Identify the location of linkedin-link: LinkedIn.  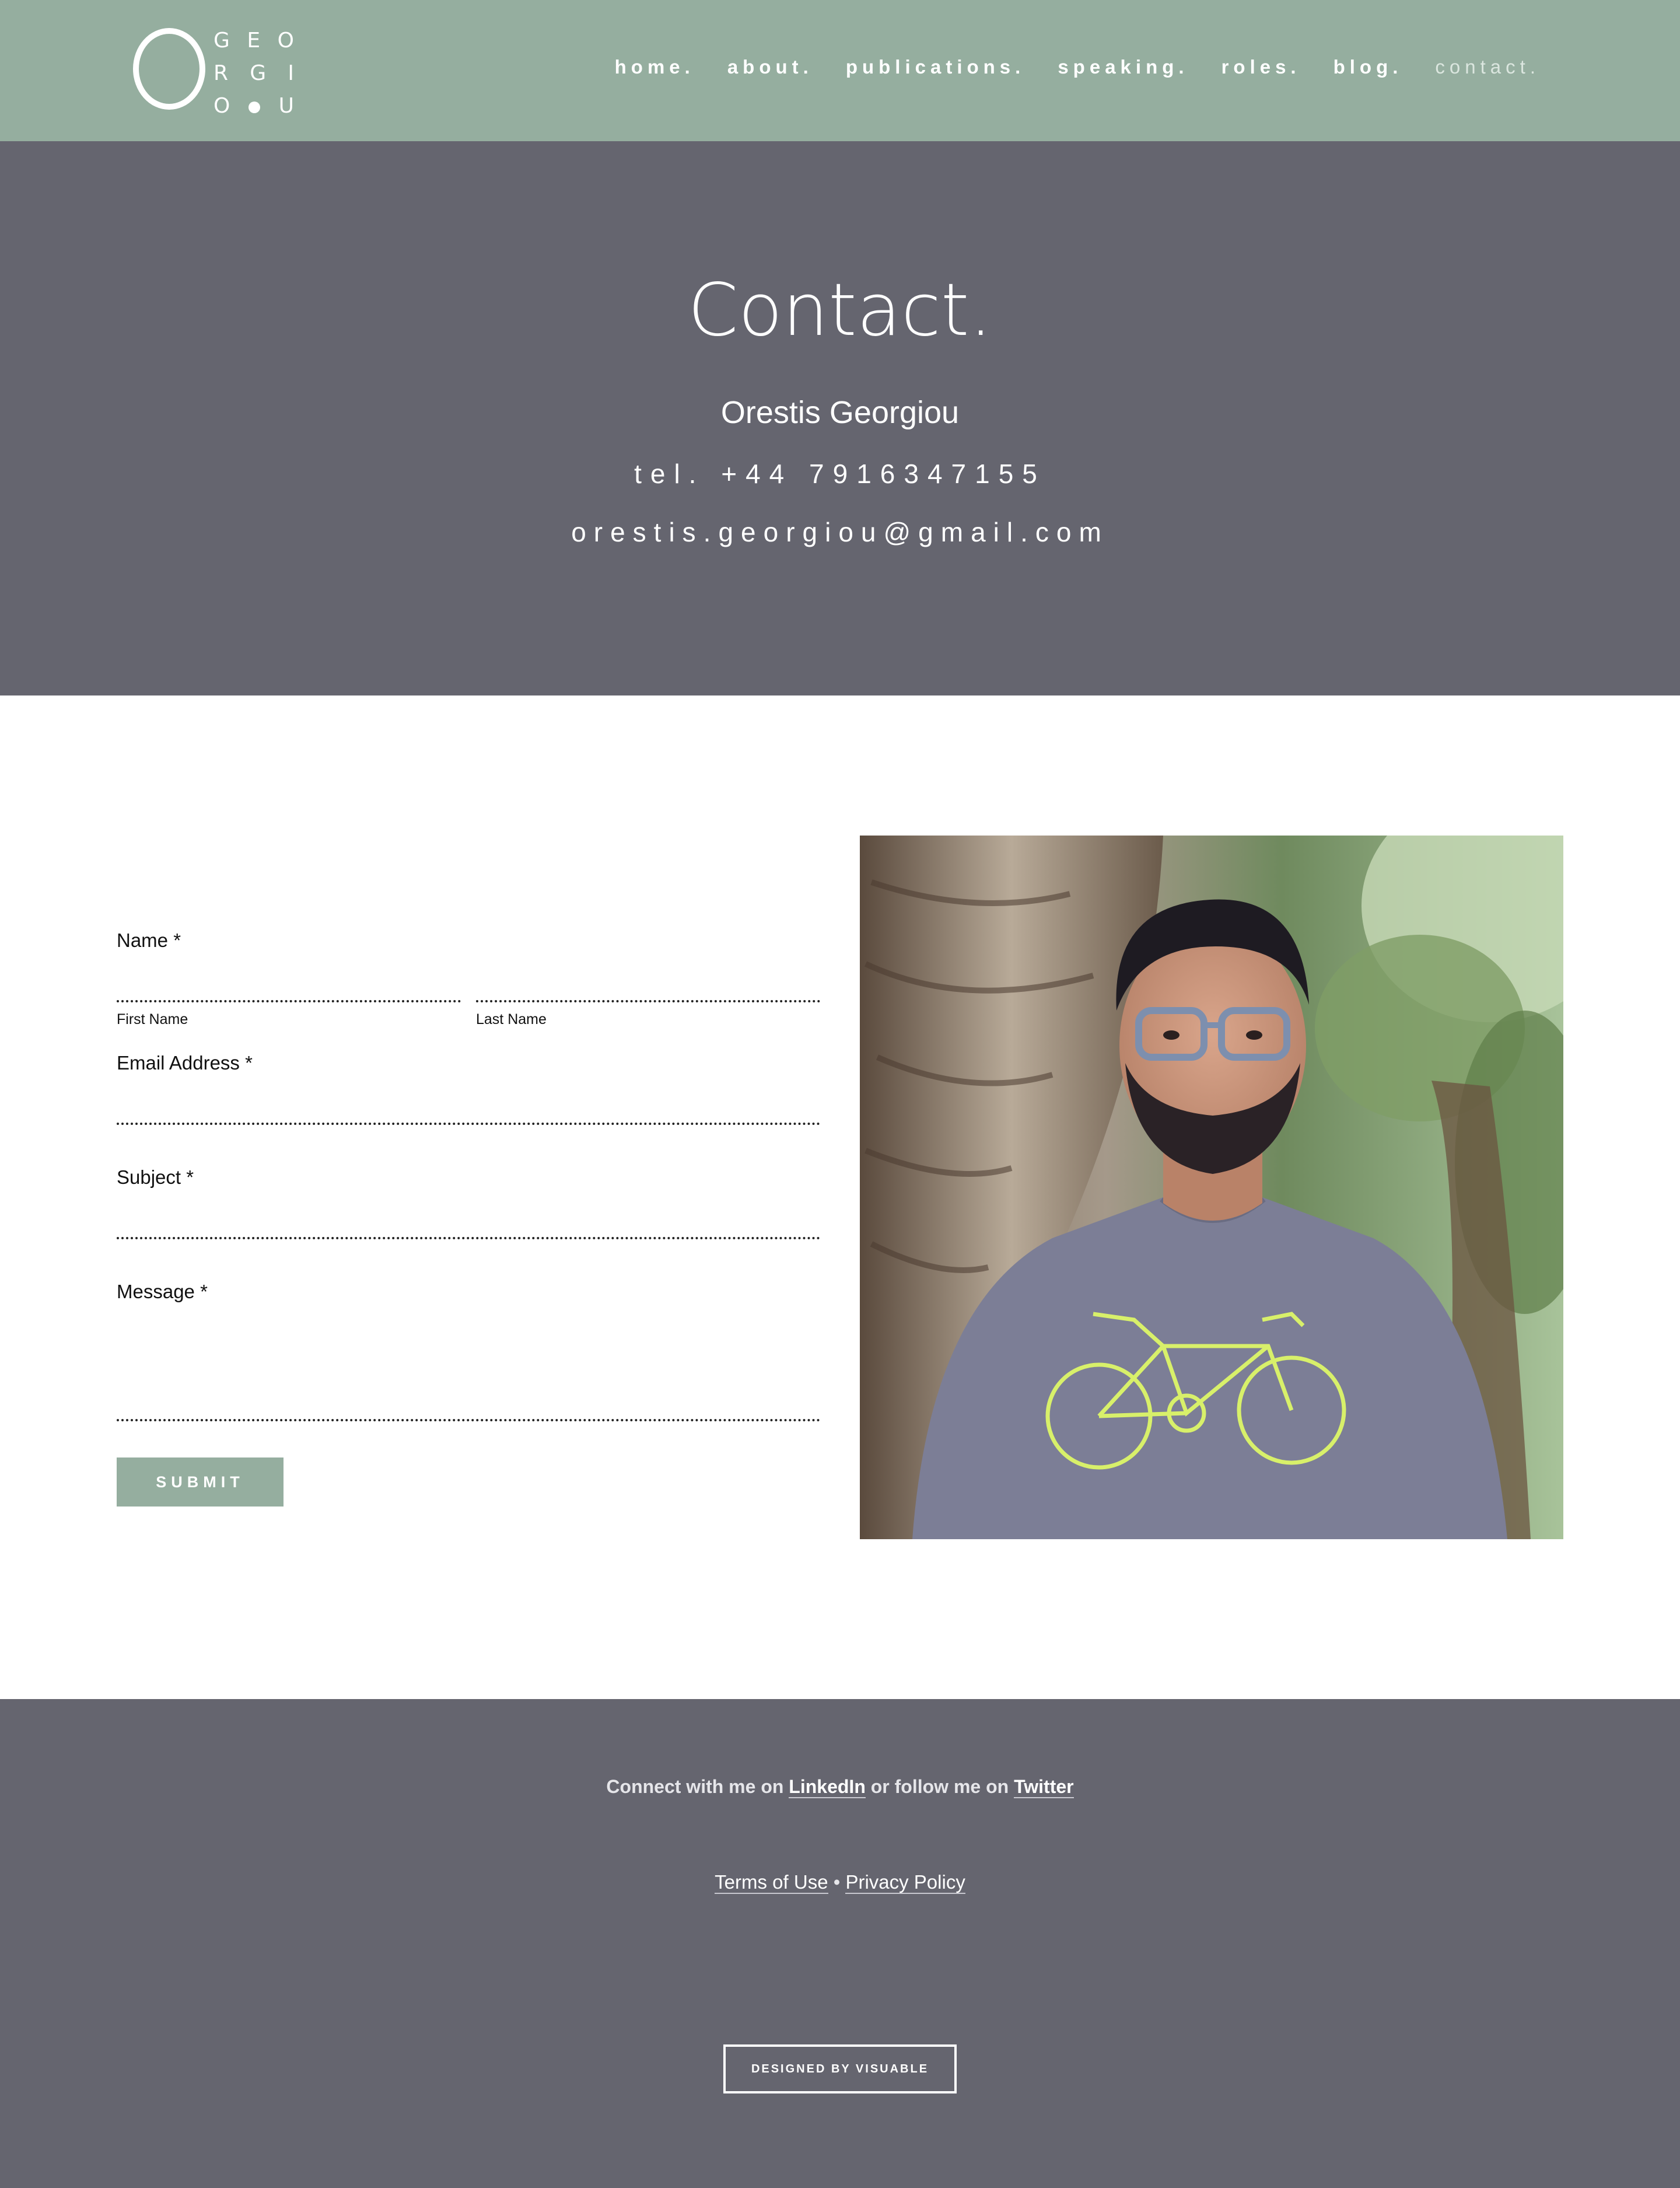
(827, 1787).